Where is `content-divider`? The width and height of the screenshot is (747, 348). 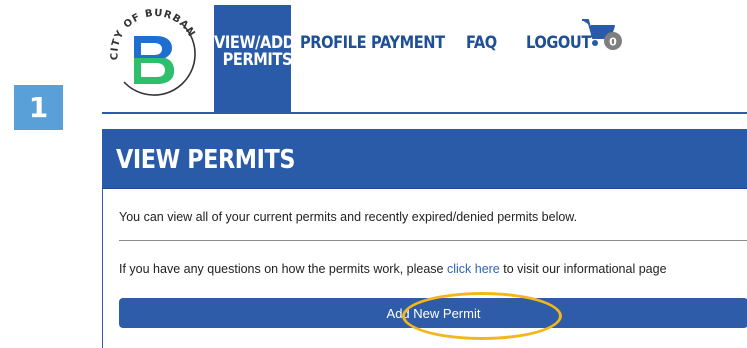 content-divider is located at coordinates (433, 240).